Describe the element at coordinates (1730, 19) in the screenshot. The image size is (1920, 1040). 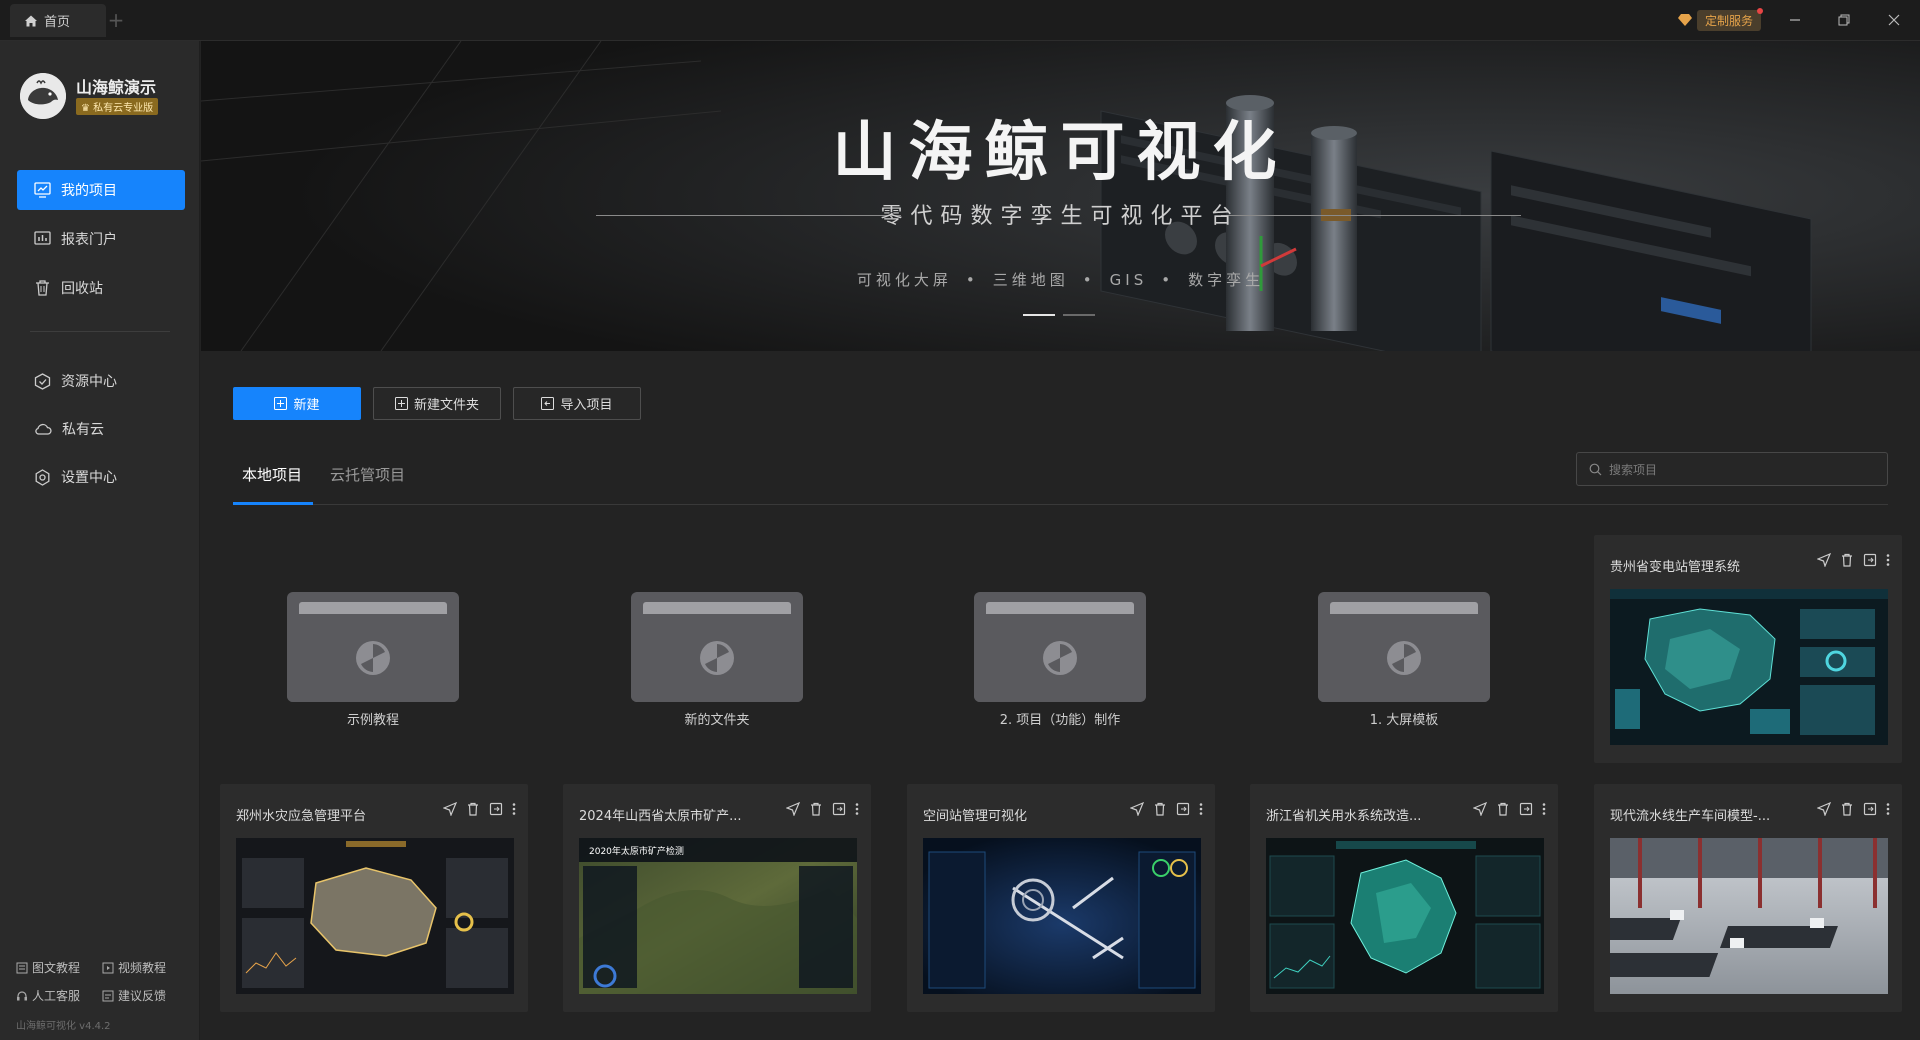
I see `custom-service-label: 定制服务` at that location.